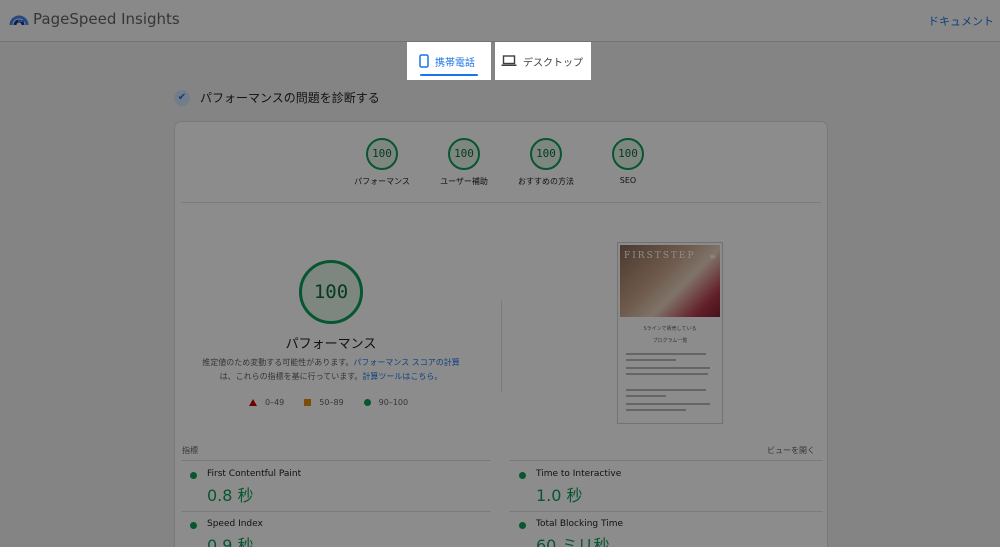  Describe the element at coordinates (19, 20) in the screenshot. I see `pagespeed-logo-icon` at that location.